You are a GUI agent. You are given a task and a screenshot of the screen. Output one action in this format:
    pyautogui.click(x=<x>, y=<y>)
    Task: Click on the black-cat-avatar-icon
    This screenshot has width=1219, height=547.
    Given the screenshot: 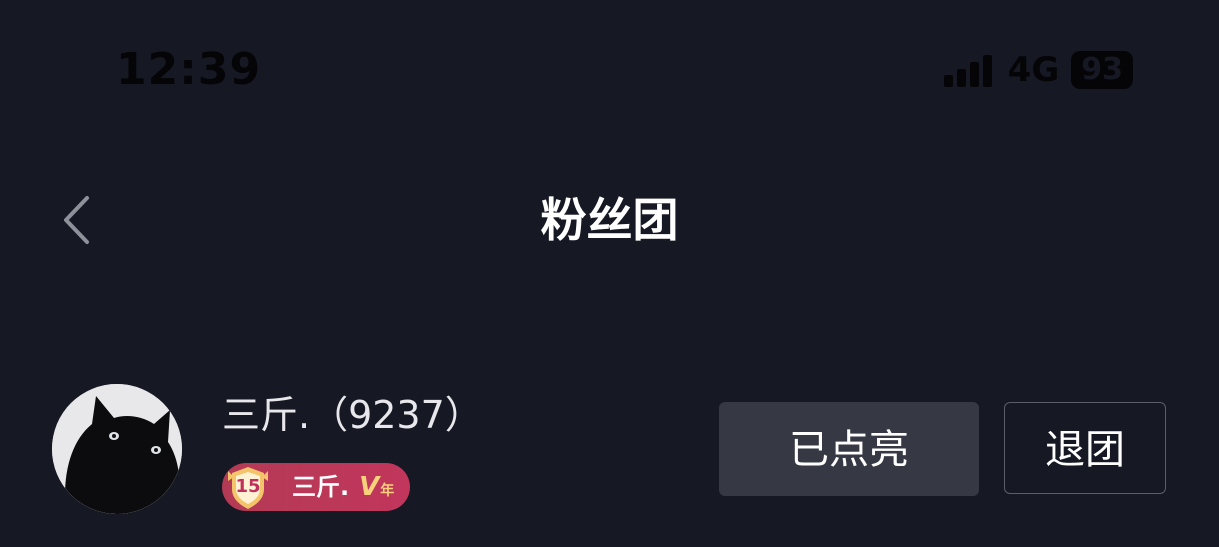 What is the action you would take?
    pyautogui.click(x=117, y=449)
    